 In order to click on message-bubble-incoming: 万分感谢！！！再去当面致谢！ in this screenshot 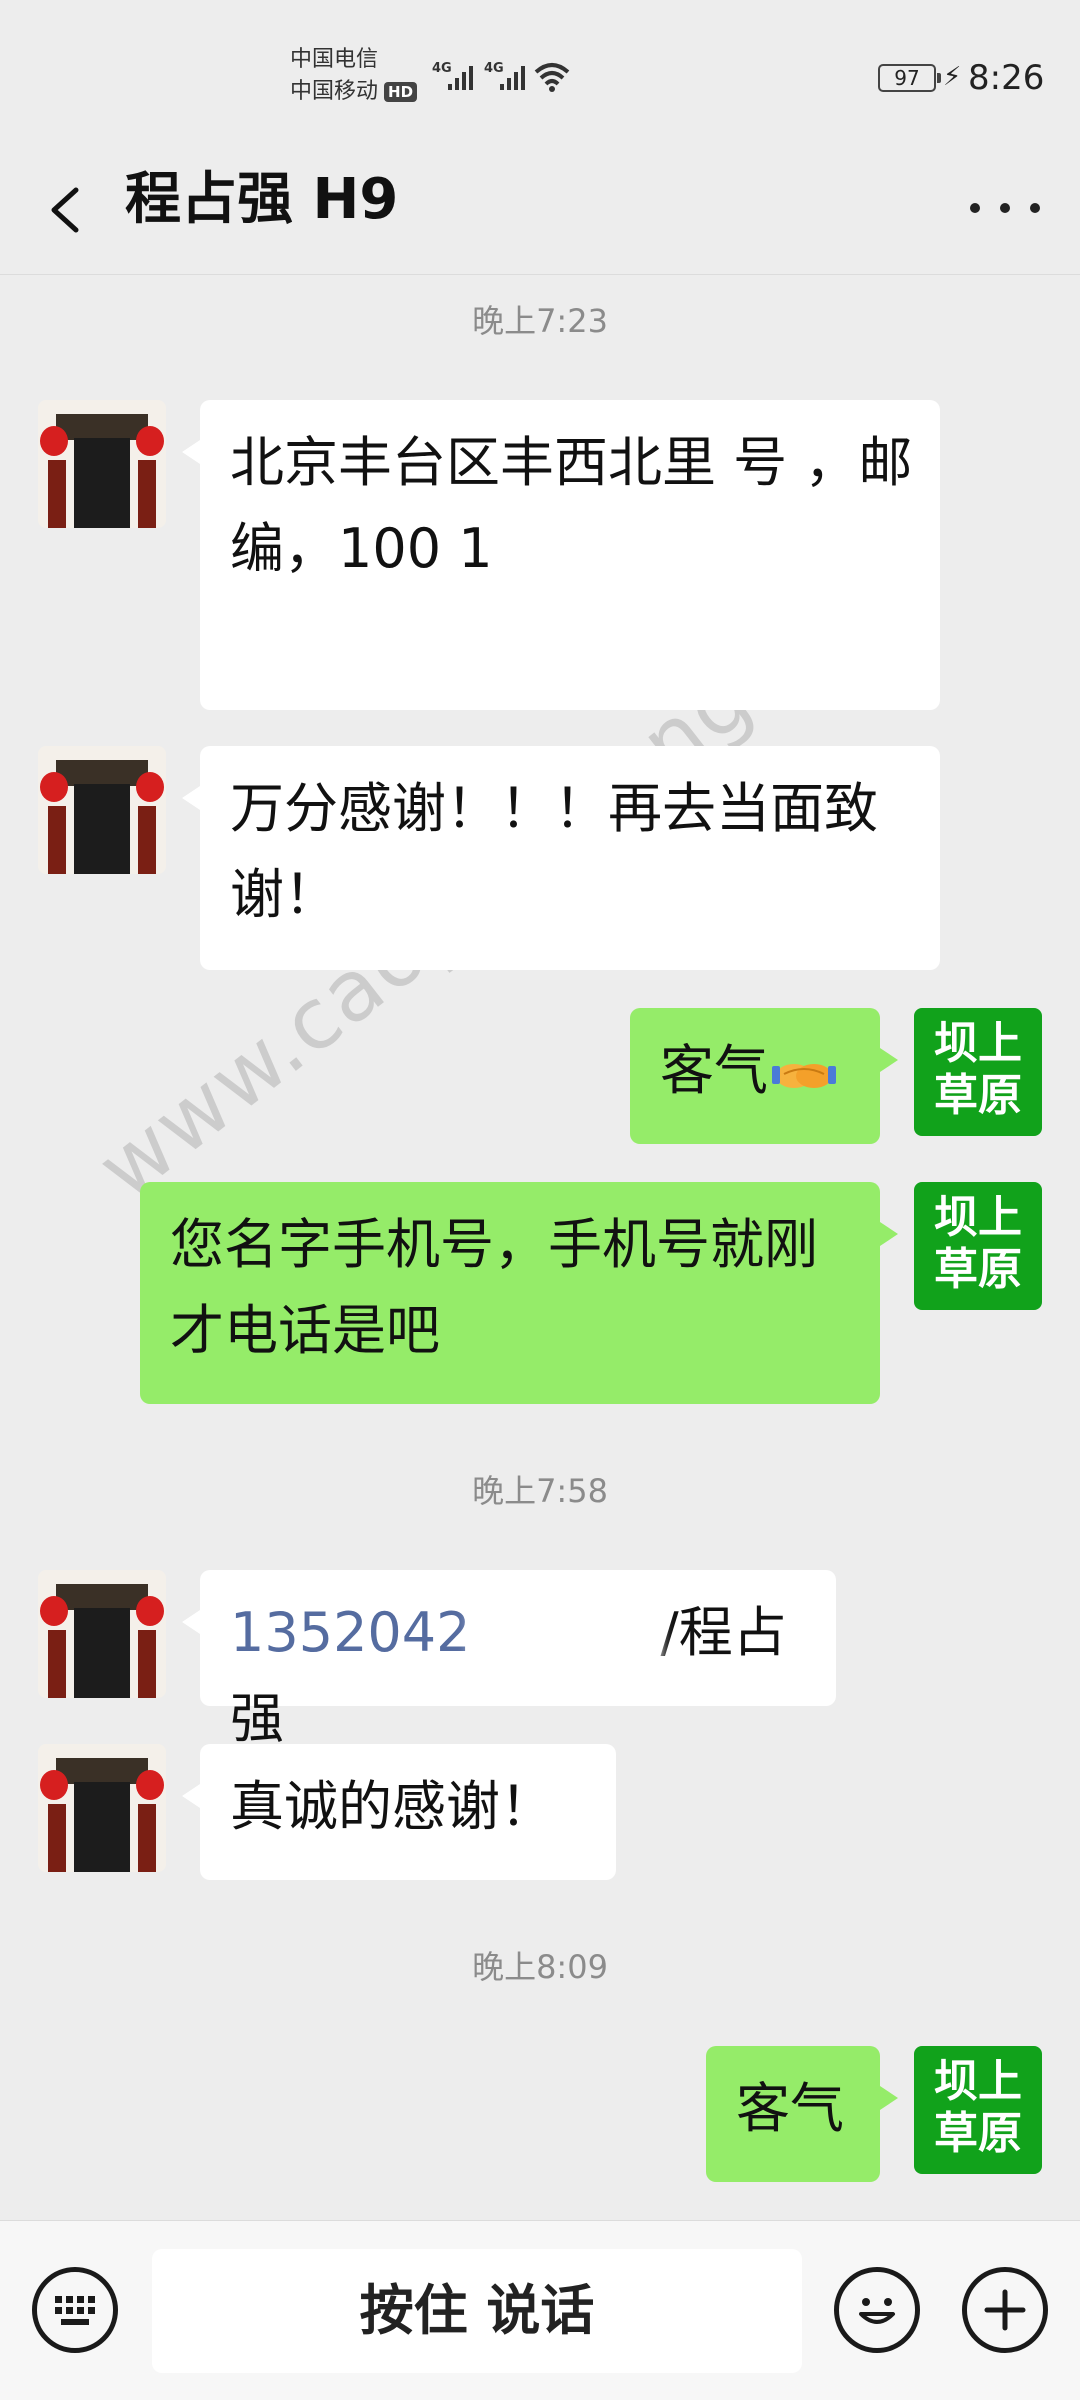, I will do `click(561, 858)`.